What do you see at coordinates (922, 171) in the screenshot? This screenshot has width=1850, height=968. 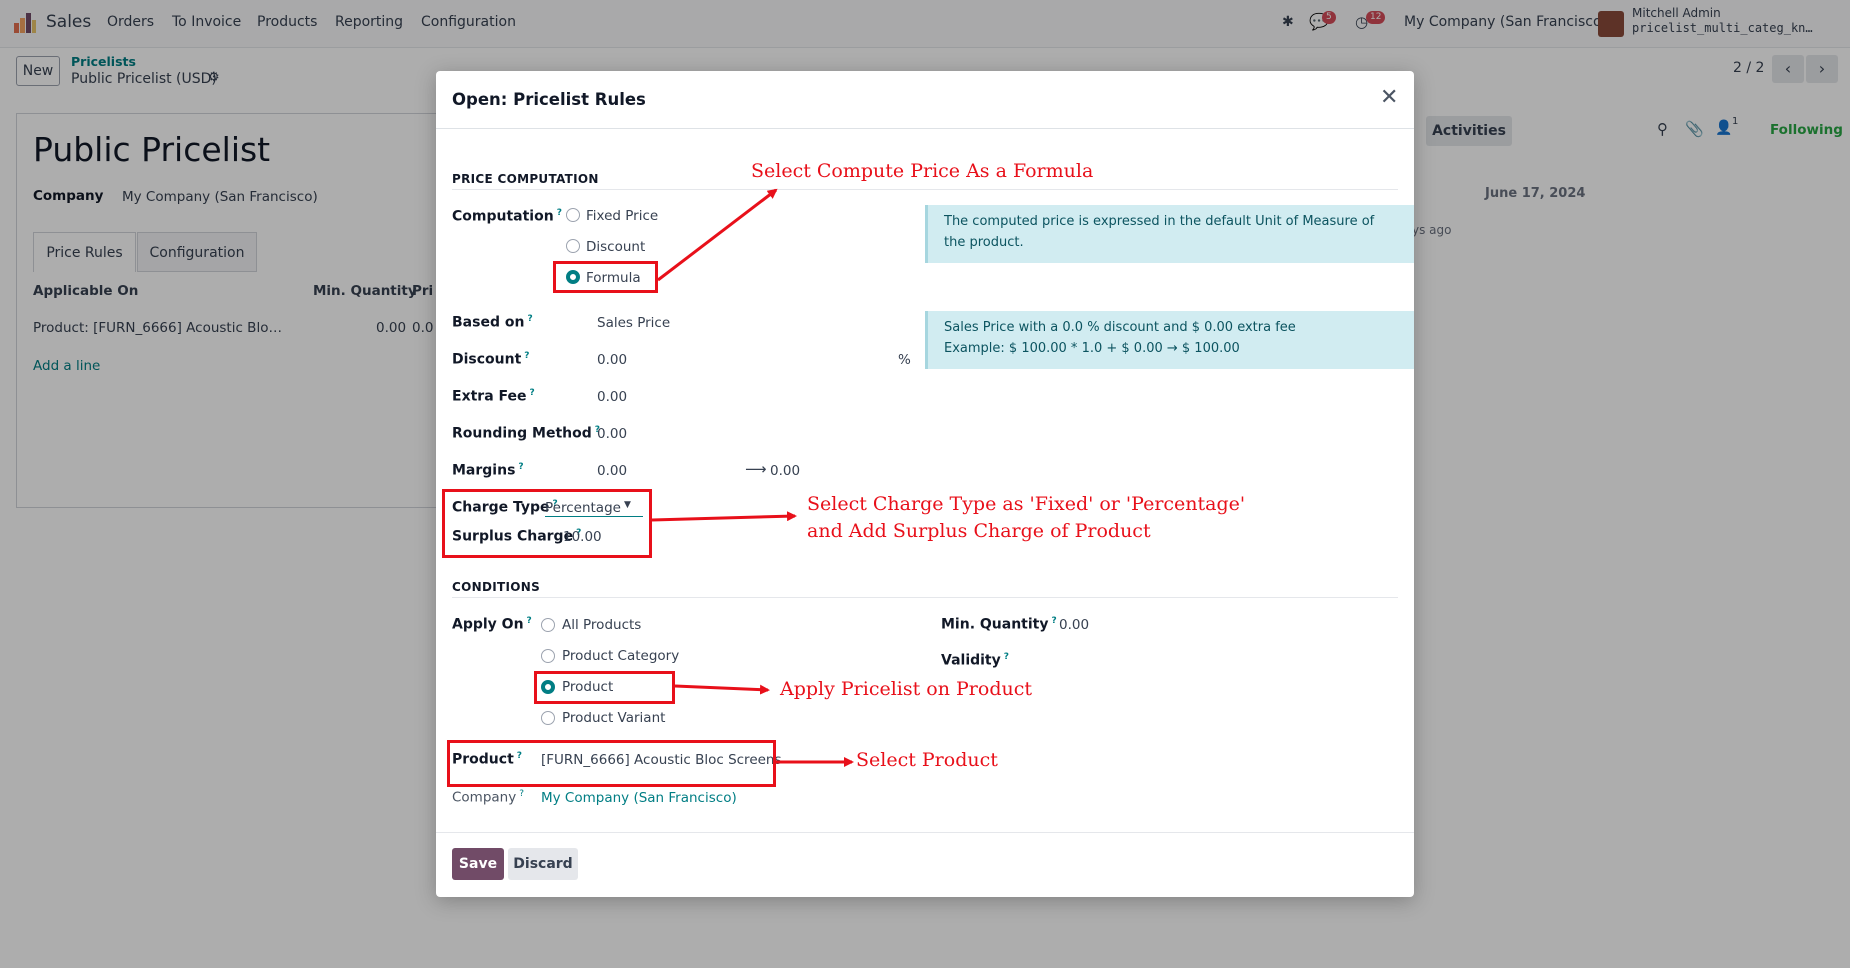 I see `annotation-formula: Select Compute Price As a Formula` at bounding box center [922, 171].